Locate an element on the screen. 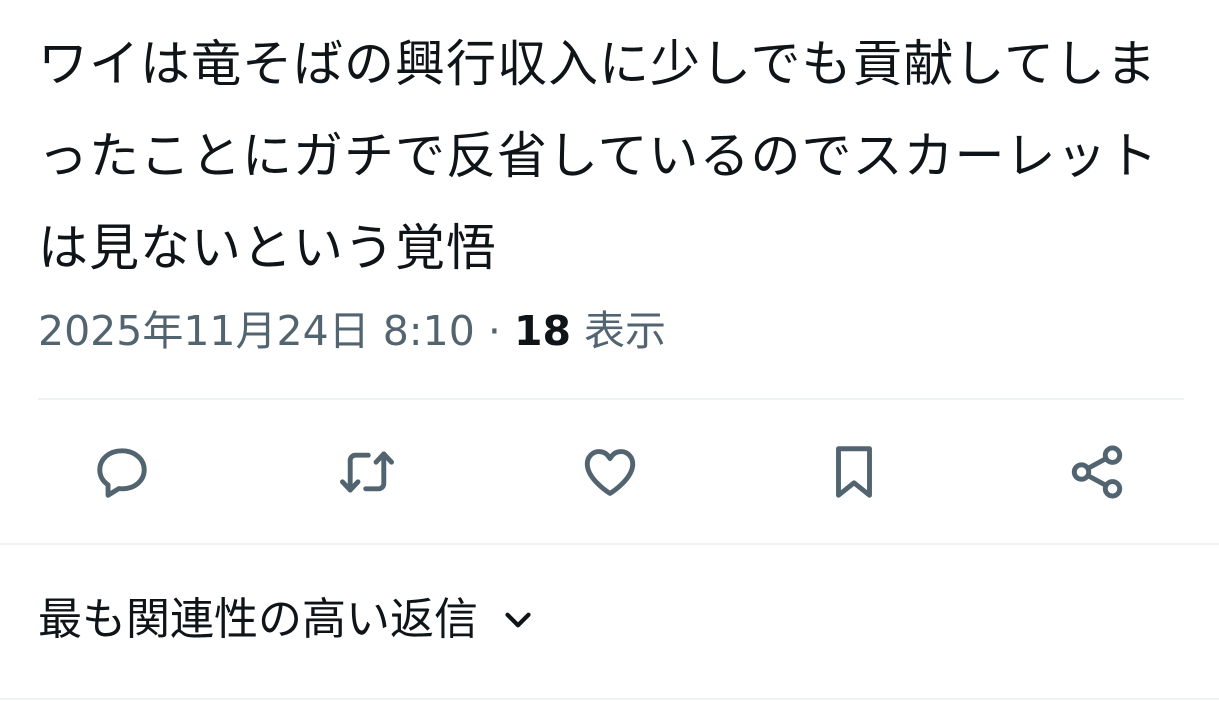  replies-sort-dropdown: 最も関連性の高い返信 is located at coordinates (287, 620).